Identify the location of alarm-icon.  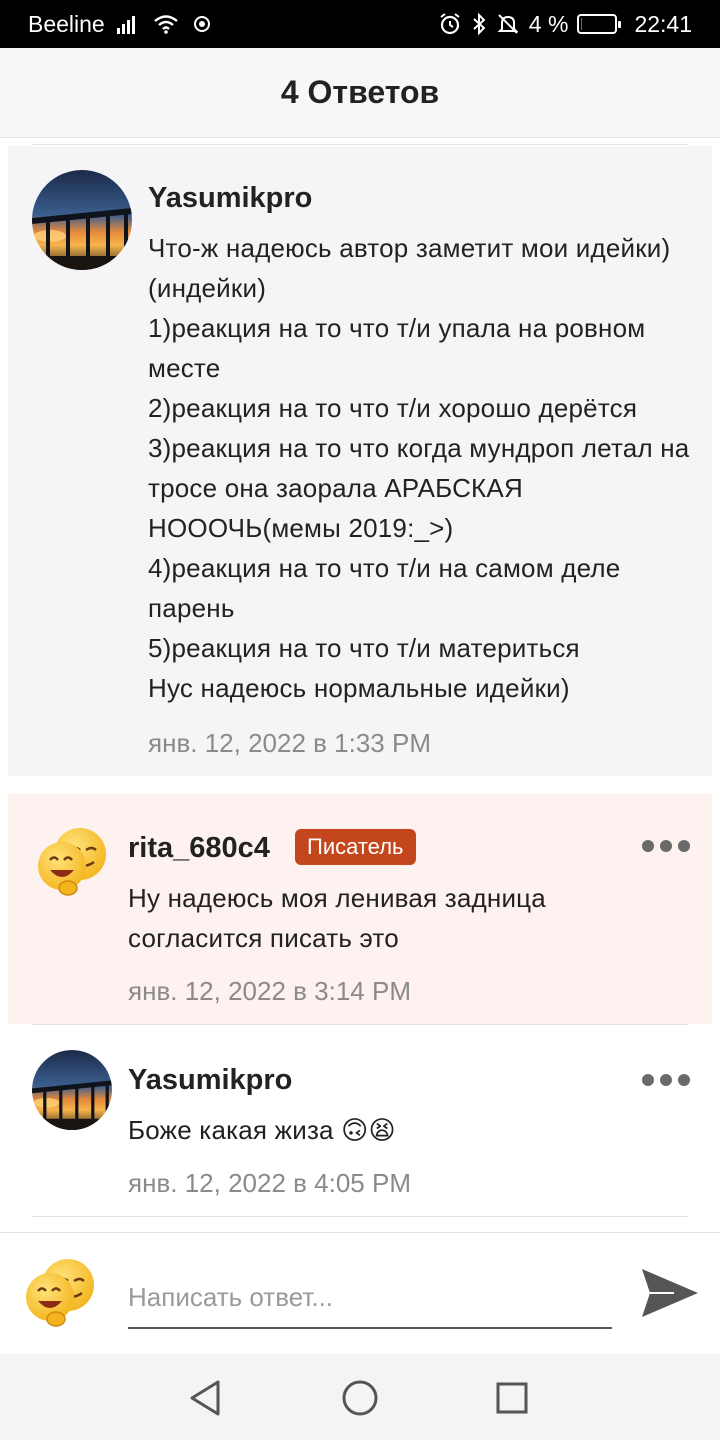
(450, 24).